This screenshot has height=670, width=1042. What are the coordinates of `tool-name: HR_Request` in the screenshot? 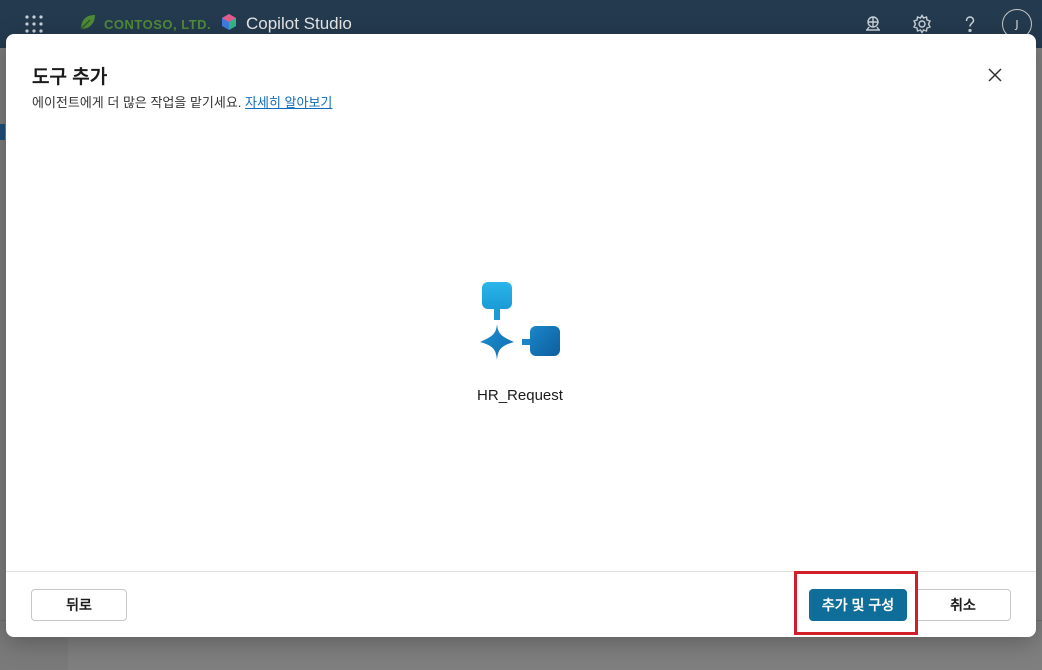 It's located at (520, 395).